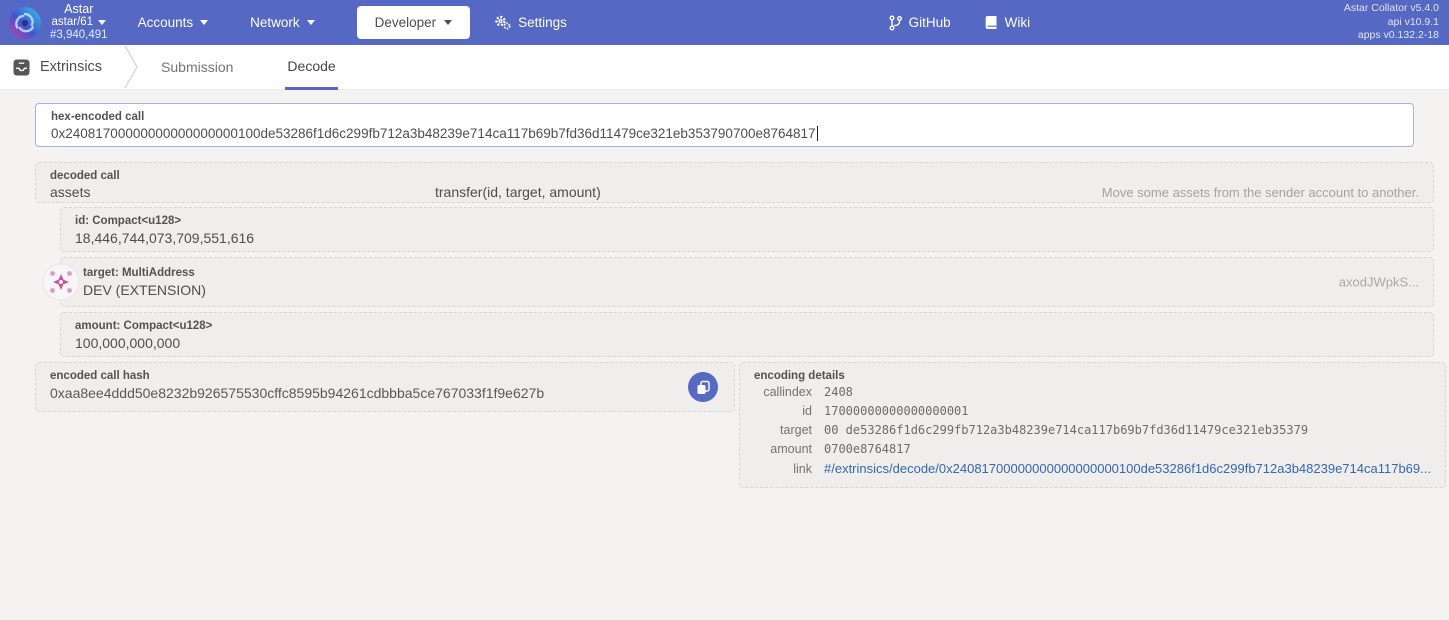 The height and width of the screenshot is (620, 1449). Describe the element at coordinates (70, 192) in the screenshot. I see `call-pallet: assets` at that location.